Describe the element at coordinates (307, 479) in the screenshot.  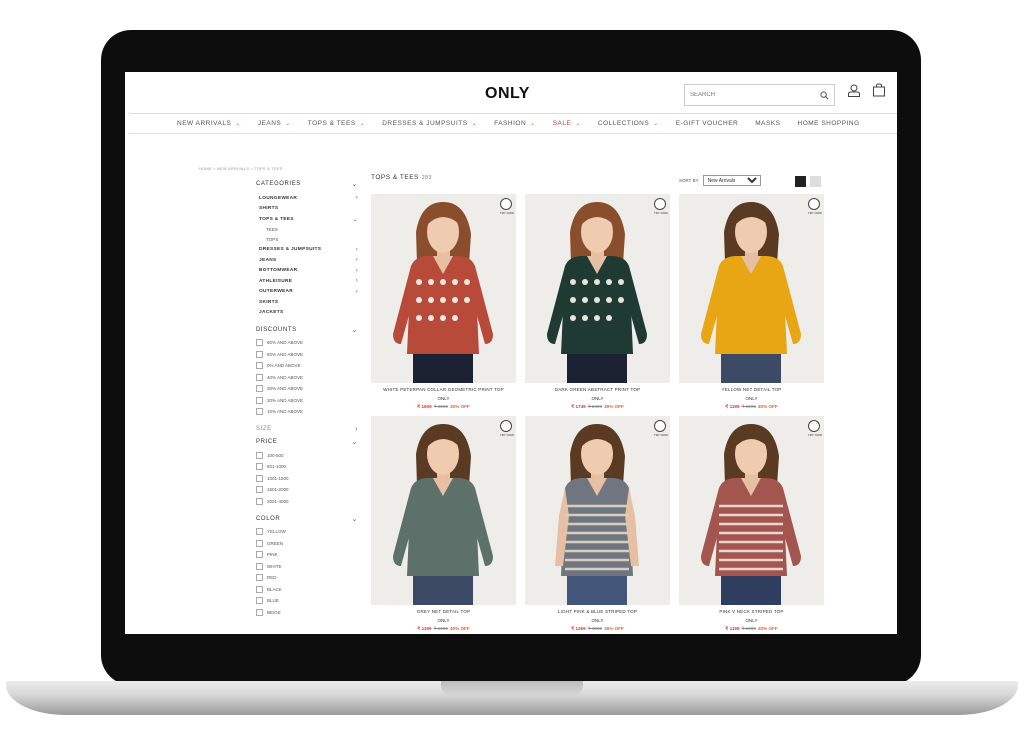
I see `price-option: 1001-1500` at that location.